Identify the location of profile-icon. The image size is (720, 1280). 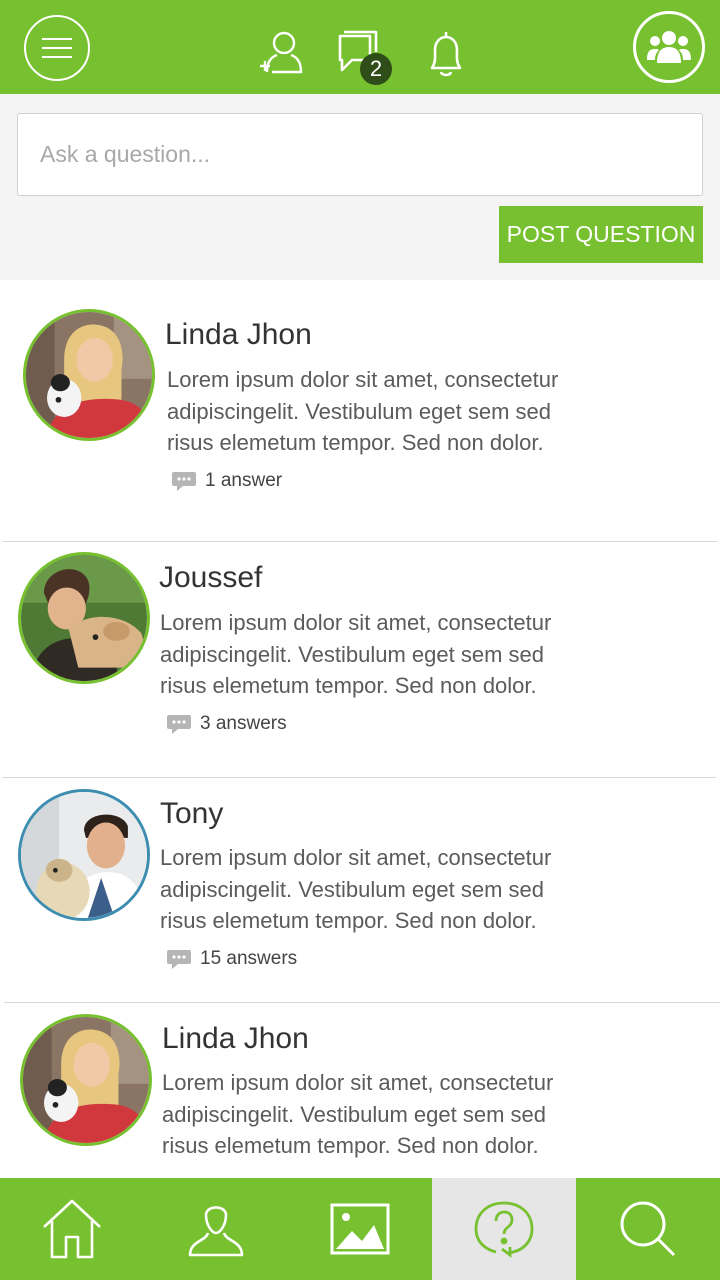
(216, 1231).